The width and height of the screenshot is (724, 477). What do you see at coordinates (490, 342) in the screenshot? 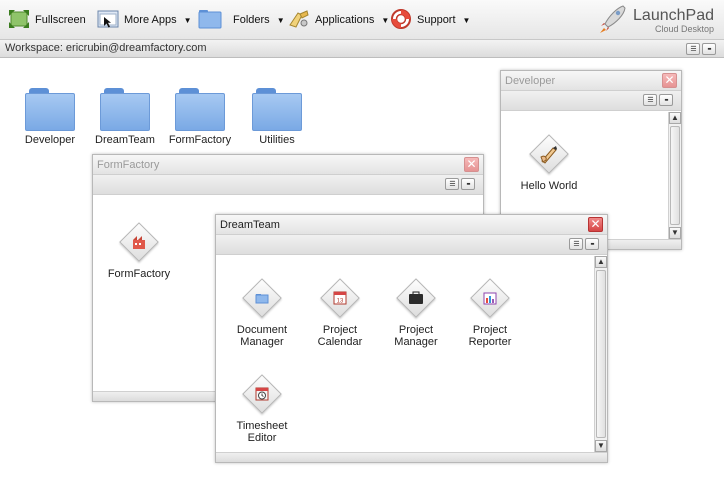
I see `app-label-line2: Reporter` at bounding box center [490, 342].